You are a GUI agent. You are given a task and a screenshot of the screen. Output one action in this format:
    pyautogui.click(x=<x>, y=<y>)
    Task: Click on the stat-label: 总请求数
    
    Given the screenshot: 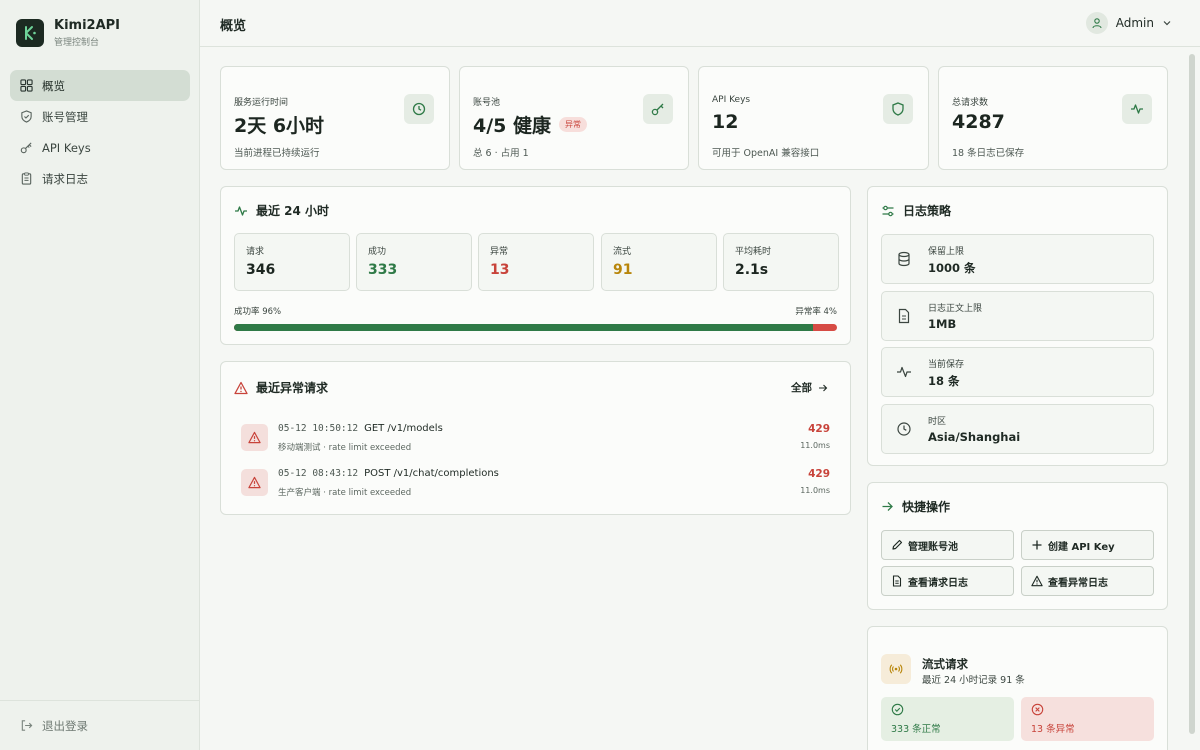 What is the action you would take?
    pyautogui.click(x=970, y=103)
    